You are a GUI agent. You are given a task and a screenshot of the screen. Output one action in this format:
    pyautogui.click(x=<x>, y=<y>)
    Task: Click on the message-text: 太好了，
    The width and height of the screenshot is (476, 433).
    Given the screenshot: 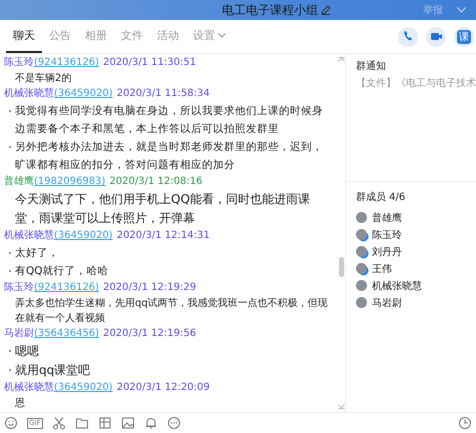 What is the action you would take?
    pyautogui.click(x=37, y=253)
    